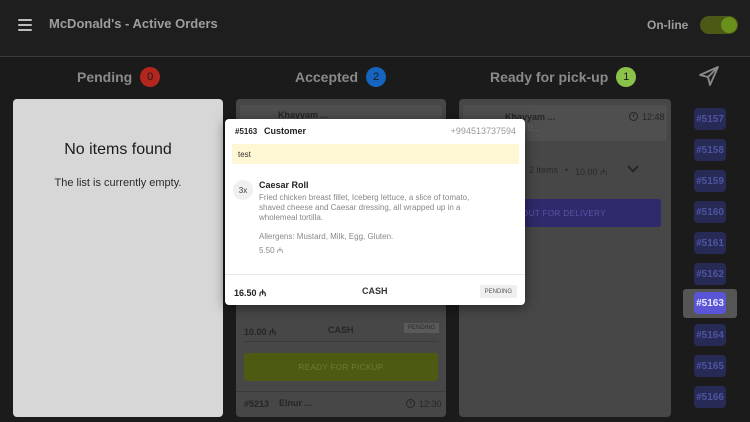 The height and width of the screenshot is (422, 750). What do you see at coordinates (710, 150) in the screenshot?
I see `sidebar-order-item: #5158` at bounding box center [710, 150].